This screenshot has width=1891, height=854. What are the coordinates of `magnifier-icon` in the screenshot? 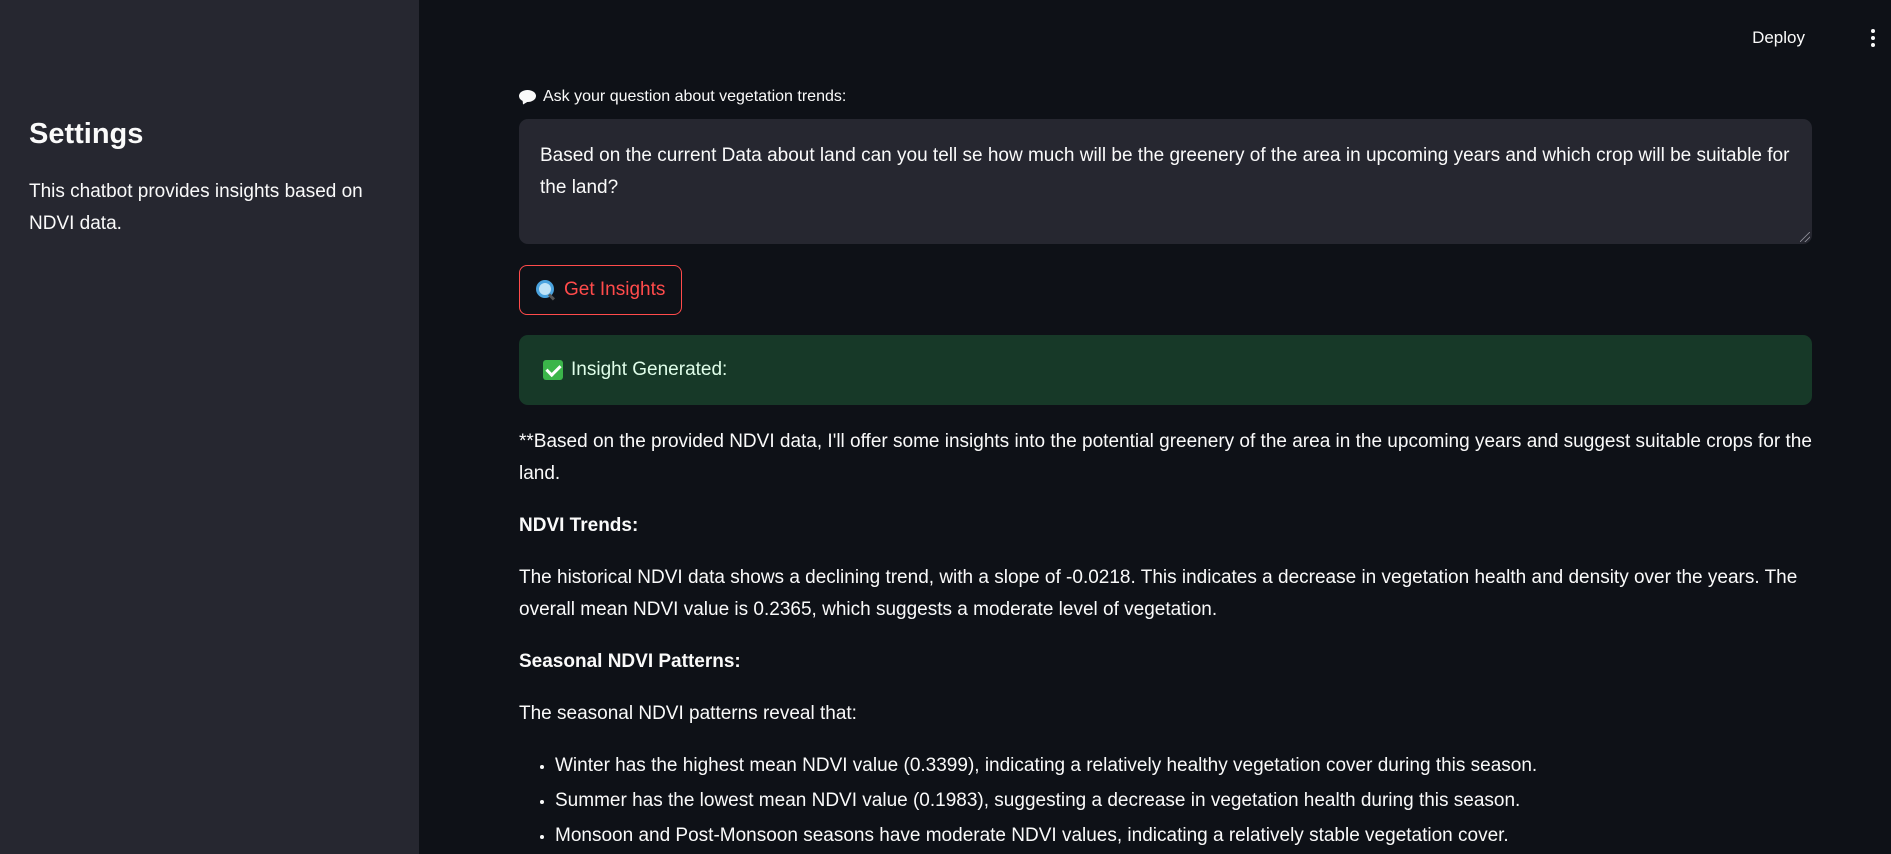 It's located at (546, 290).